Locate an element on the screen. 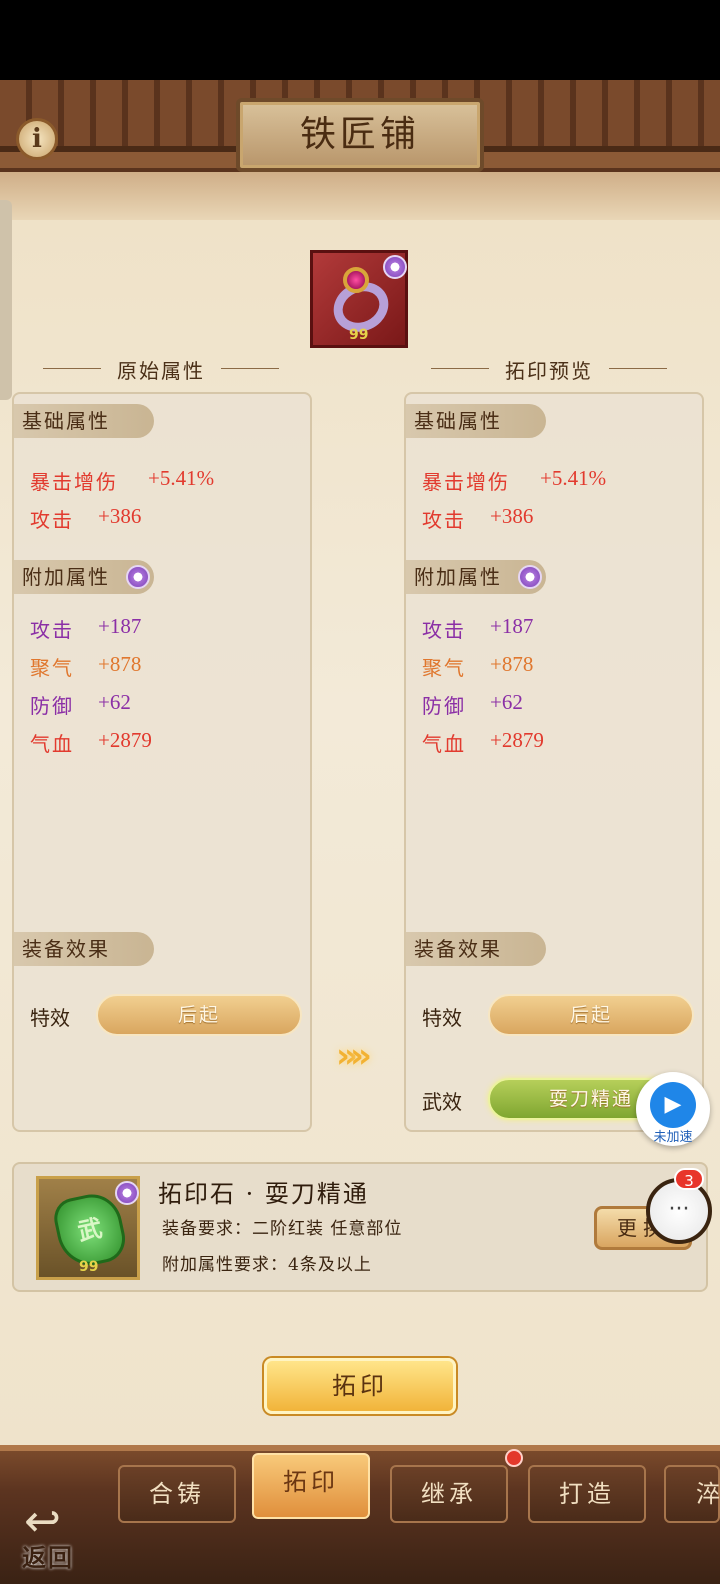 Image resolution: width=720 pixels, height=1584 pixels. imprint-button: 拓印 is located at coordinates (360, 1386).